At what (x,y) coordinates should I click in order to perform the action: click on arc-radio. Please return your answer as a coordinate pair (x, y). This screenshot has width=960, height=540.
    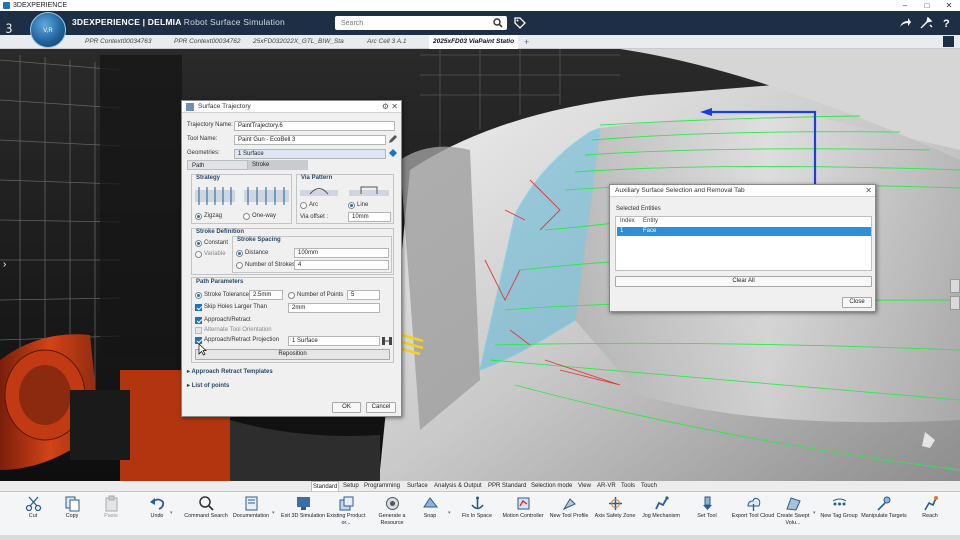
    Looking at the image, I should click on (303, 205).